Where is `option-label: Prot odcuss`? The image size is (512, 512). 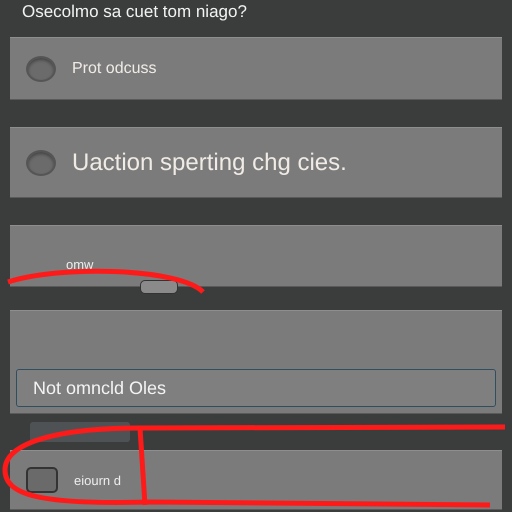
option-label: Prot odcuss is located at coordinates (114, 69).